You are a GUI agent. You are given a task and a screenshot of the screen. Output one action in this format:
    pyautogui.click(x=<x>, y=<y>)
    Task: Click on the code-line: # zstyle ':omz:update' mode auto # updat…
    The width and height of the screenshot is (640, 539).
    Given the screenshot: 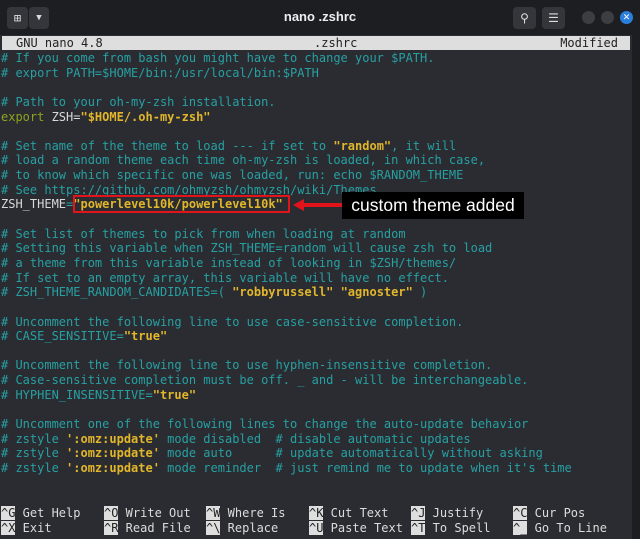 What is the action you would take?
    pyautogui.click(x=316, y=453)
    